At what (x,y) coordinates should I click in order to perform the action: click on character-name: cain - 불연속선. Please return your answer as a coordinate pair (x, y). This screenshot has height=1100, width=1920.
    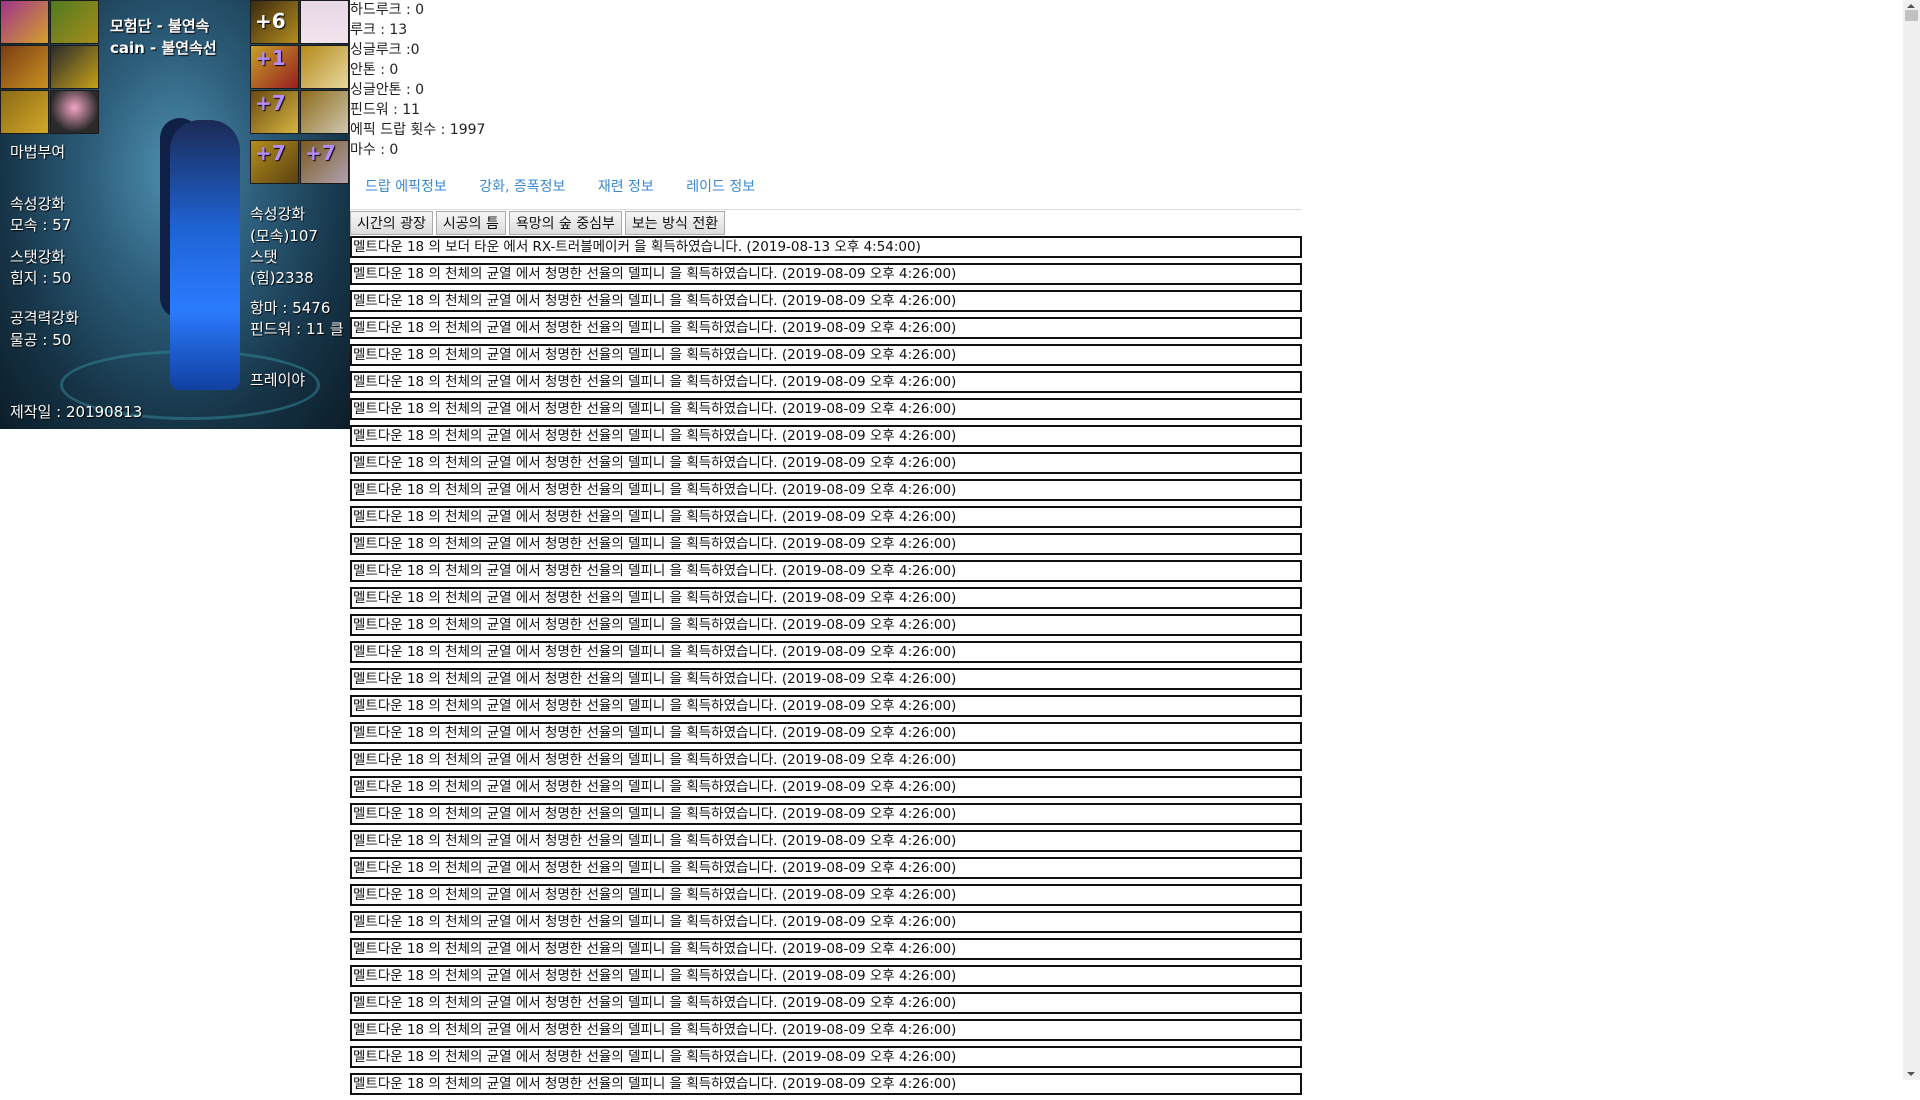
    Looking at the image, I should click on (163, 48).